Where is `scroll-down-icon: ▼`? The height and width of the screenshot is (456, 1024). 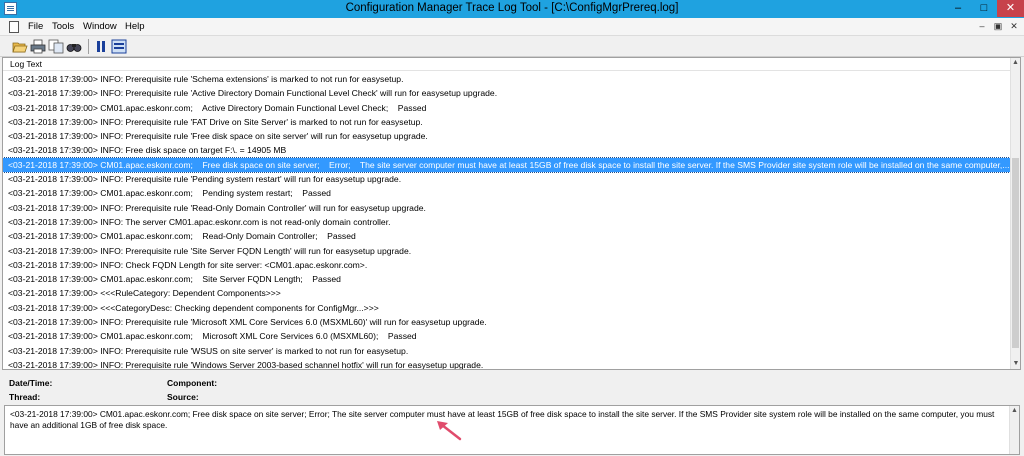
scroll-down-icon: ▼ is located at coordinates (1015, 364).